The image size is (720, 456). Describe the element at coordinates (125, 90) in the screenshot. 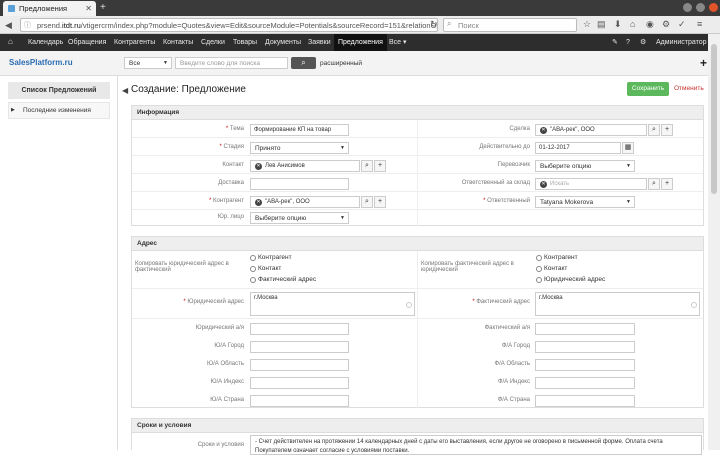

I see `collapse-sidebar-icon: ◀` at that location.